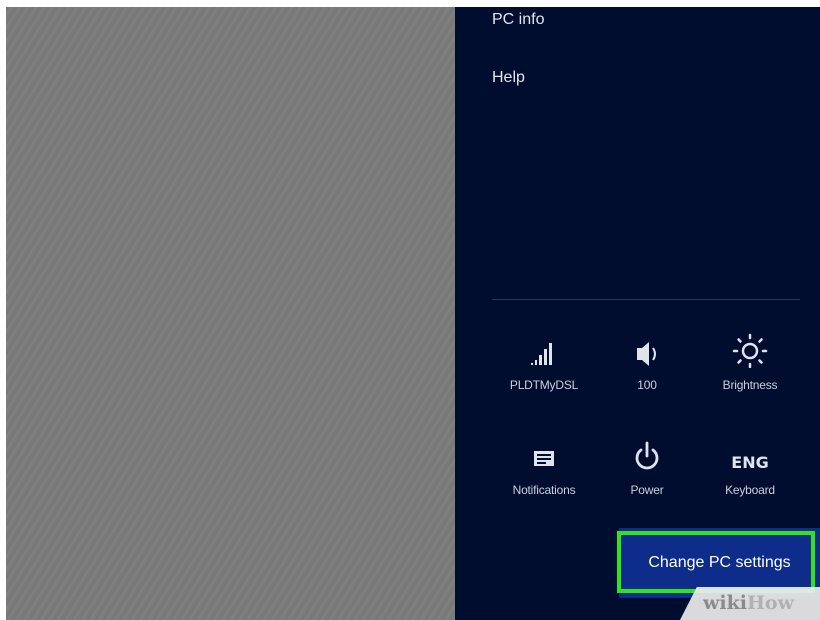  Describe the element at coordinates (646, 299) in the screenshot. I see `divider` at that location.